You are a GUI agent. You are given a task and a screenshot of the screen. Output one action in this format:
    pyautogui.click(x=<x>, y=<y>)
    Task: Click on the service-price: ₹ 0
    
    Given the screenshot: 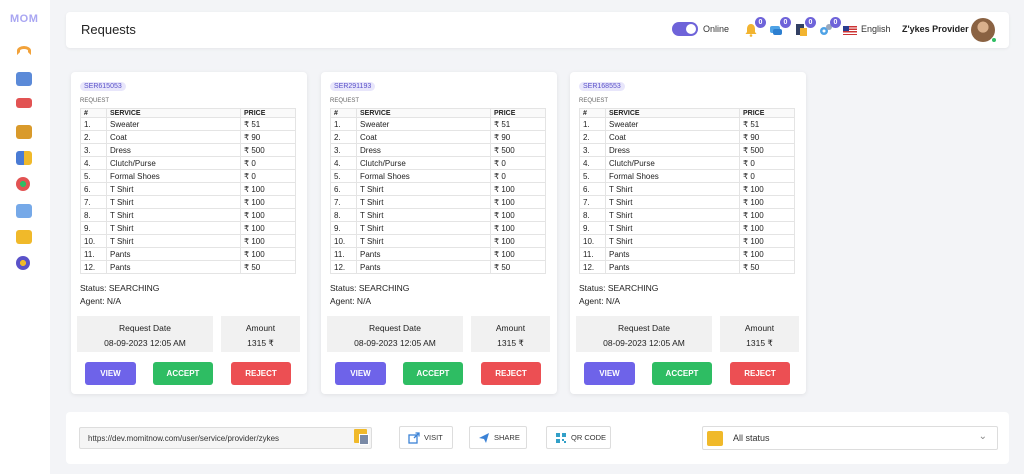 What is the action you would take?
    pyautogui.click(x=767, y=163)
    